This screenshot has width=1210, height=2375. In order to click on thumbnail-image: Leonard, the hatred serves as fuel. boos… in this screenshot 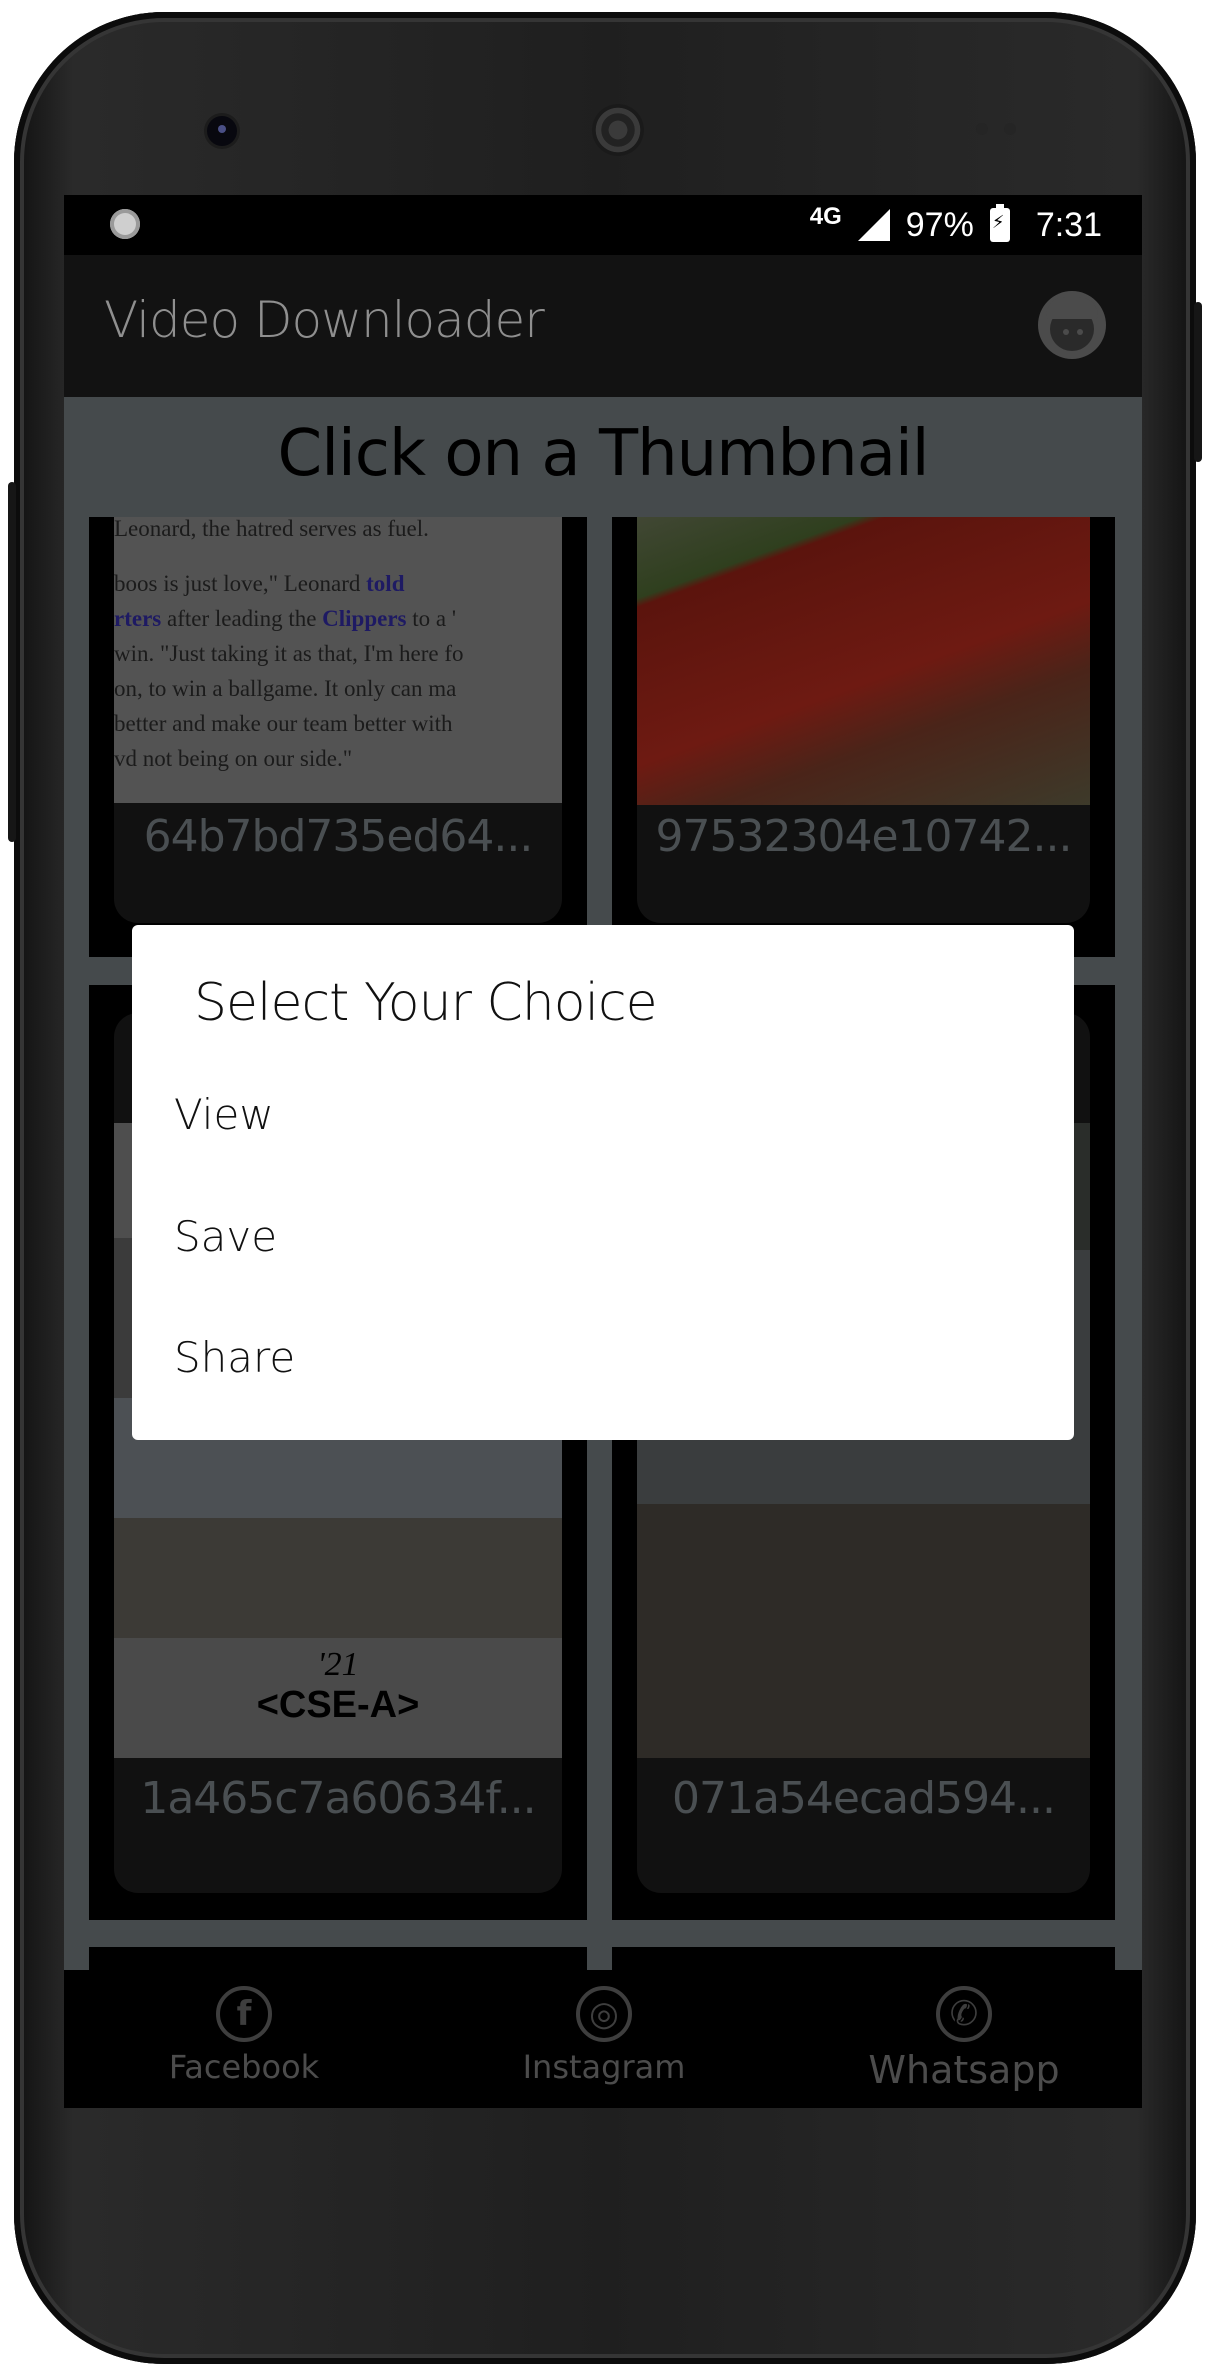, I will do `click(338, 660)`.